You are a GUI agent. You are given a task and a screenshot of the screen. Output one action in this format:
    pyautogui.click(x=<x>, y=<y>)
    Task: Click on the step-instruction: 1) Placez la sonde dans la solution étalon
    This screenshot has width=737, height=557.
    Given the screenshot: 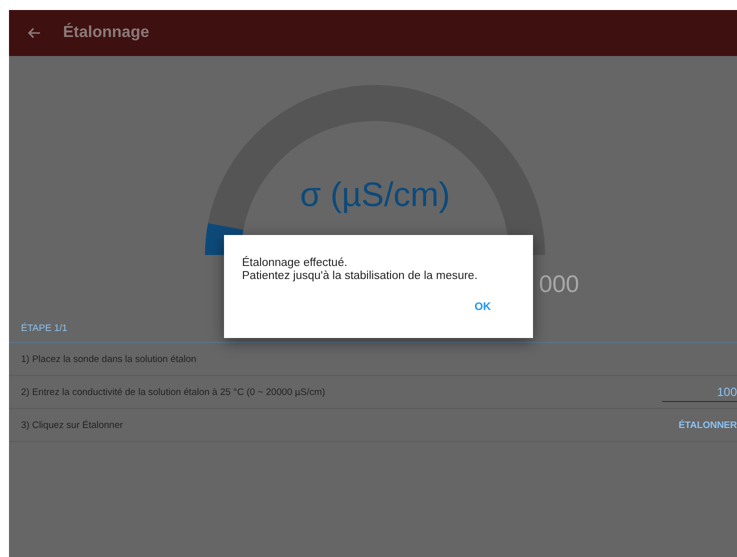 What is the action you would take?
    pyautogui.click(x=108, y=359)
    